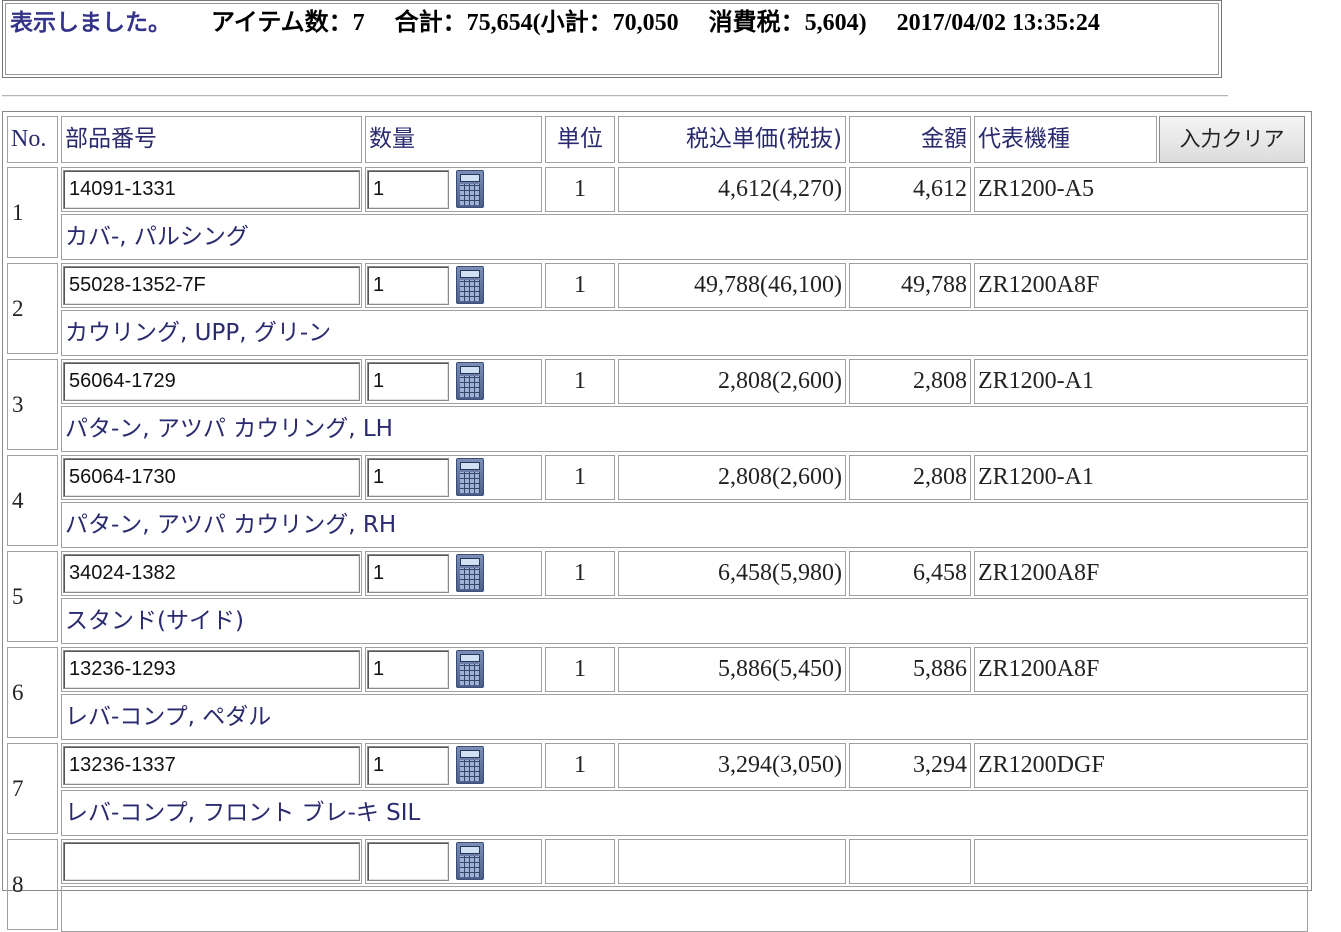  Describe the element at coordinates (32, 308) in the screenshot. I see `row-number: 2` at that location.